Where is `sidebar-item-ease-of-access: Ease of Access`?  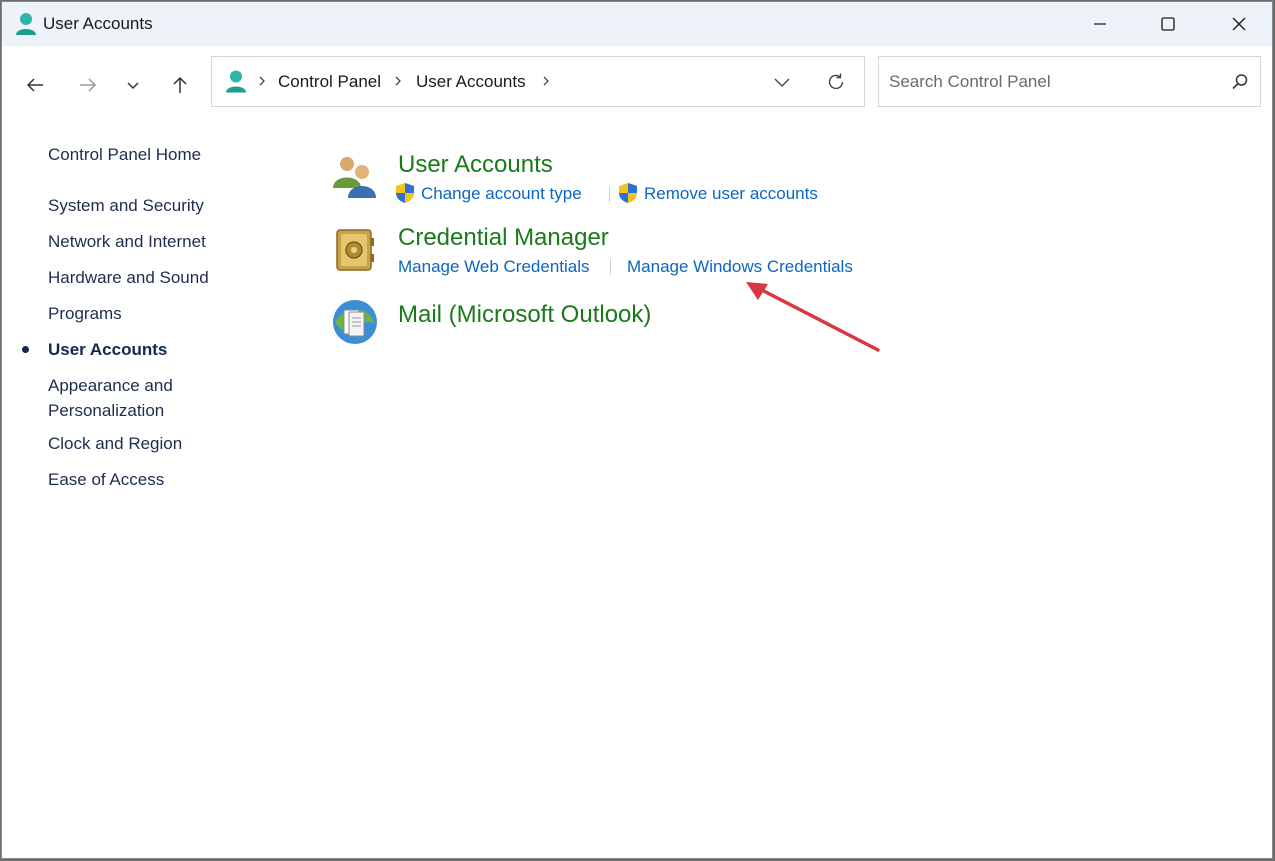 sidebar-item-ease-of-access: Ease of Access is located at coordinates (106, 479).